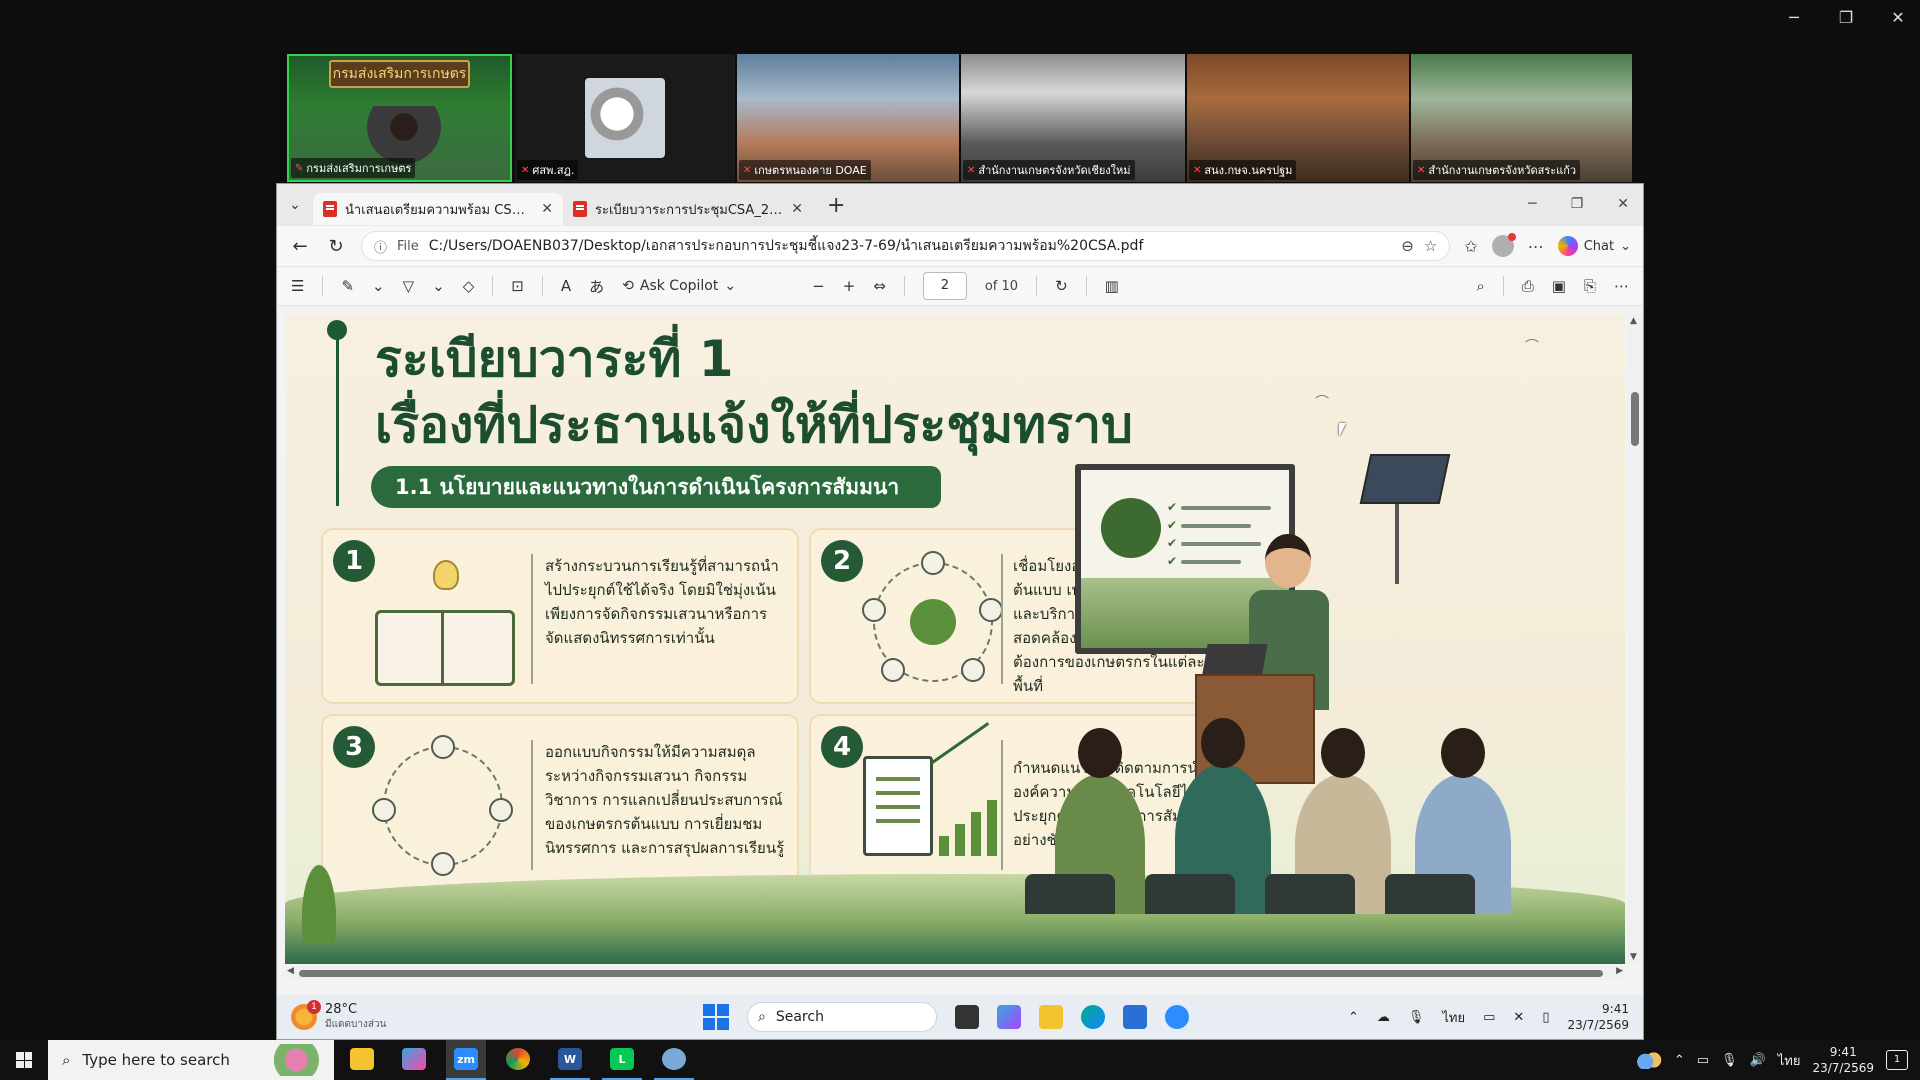 Image resolution: width=1920 pixels, height=1080 pixels. I want to click on text-box-icon: ⊡, so click(517, 286).